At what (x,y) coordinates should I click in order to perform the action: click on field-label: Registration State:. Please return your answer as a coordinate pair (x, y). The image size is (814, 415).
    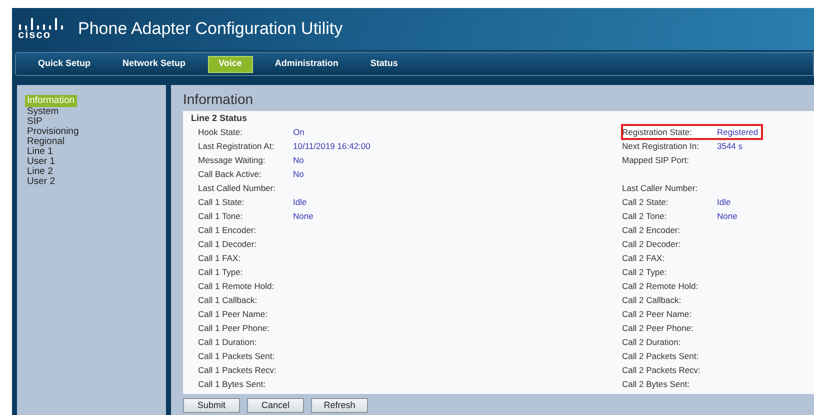
    Looking at the image, I should click on (657, 132).